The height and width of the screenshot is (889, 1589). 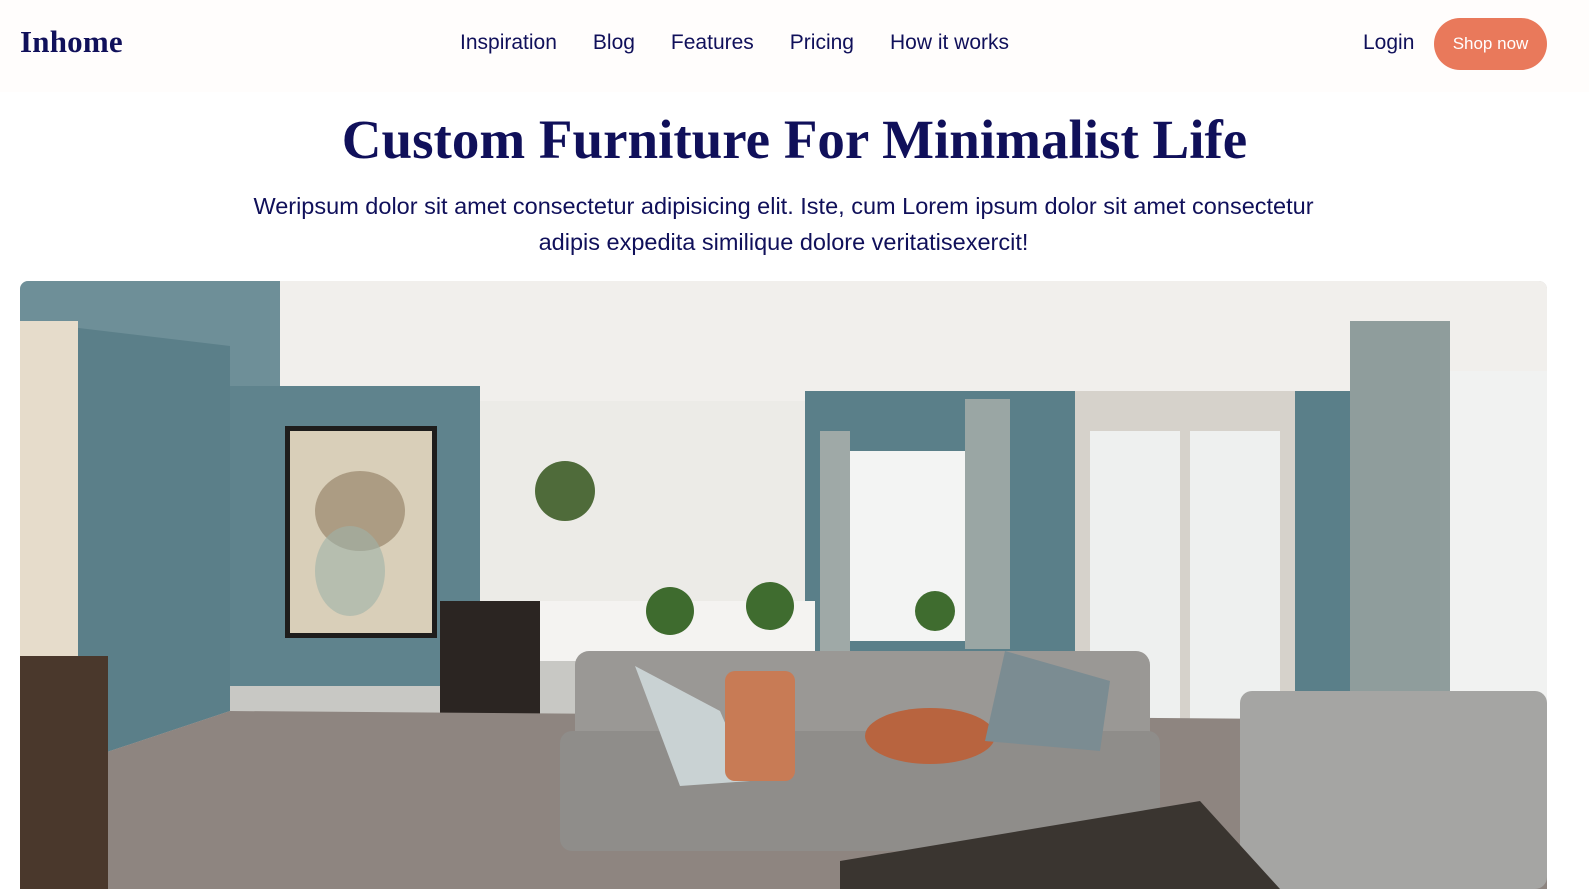 What do you see at coordinates (71, 42) in the screenshot?
I see `logo: Inhome` at bounding box center [71, 42].